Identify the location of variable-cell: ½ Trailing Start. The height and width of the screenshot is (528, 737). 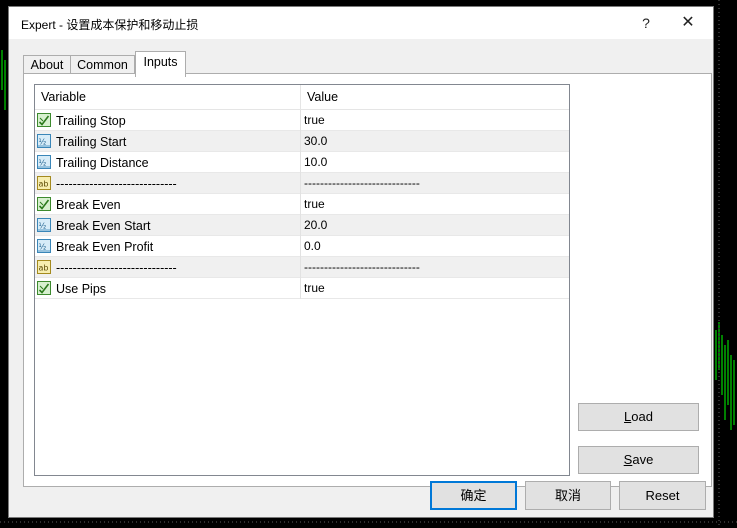
(168, 141).